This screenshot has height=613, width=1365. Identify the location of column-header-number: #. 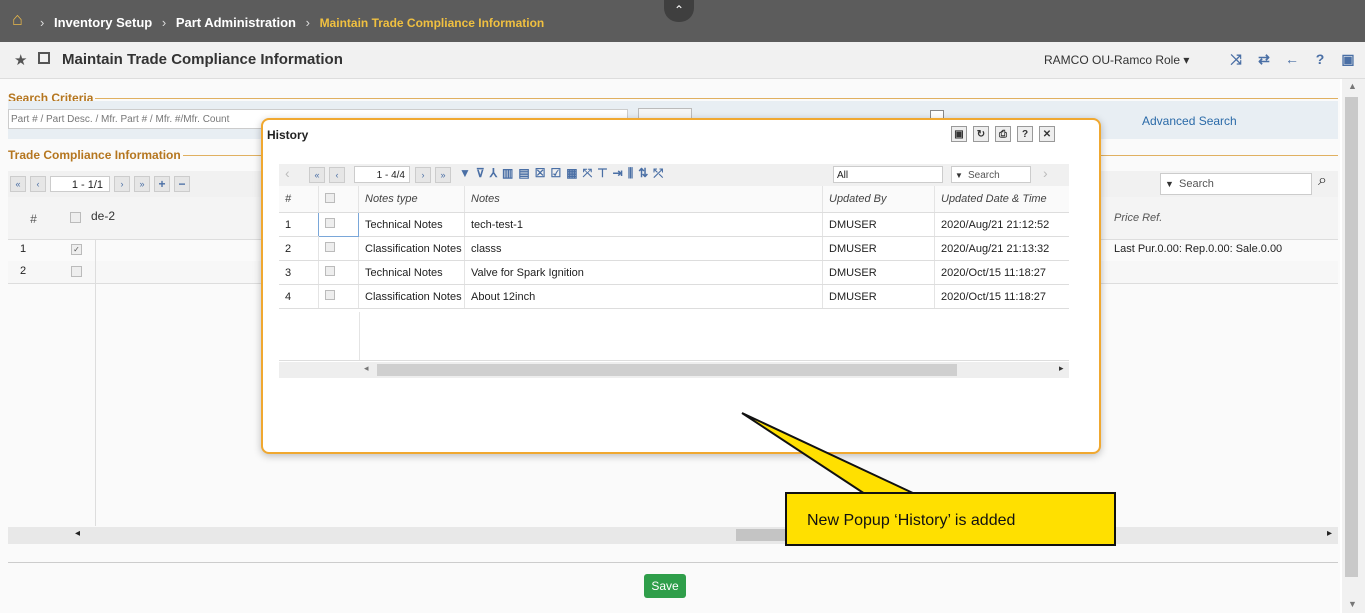
(299, 199).